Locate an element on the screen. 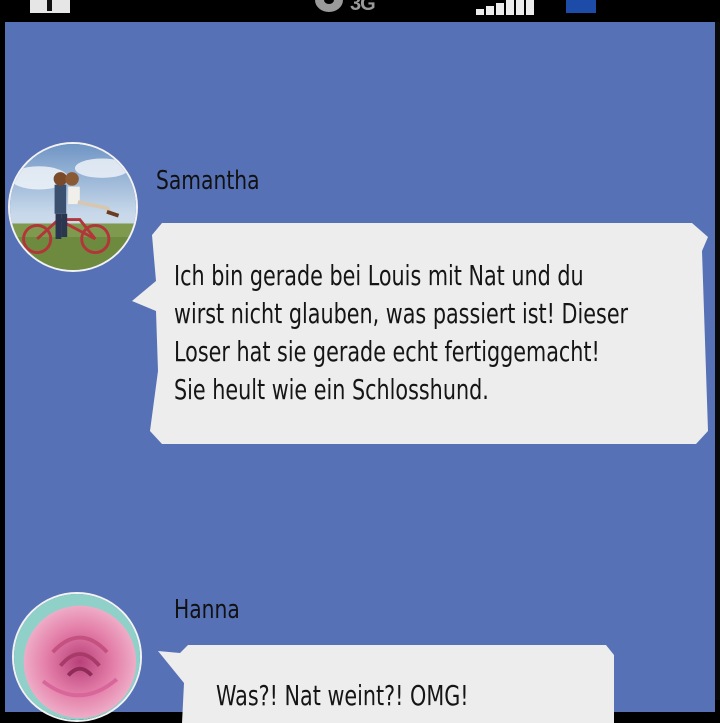 This screenshot has width=720, height=723. avatar-hanna is located at coordinates (77, 657).